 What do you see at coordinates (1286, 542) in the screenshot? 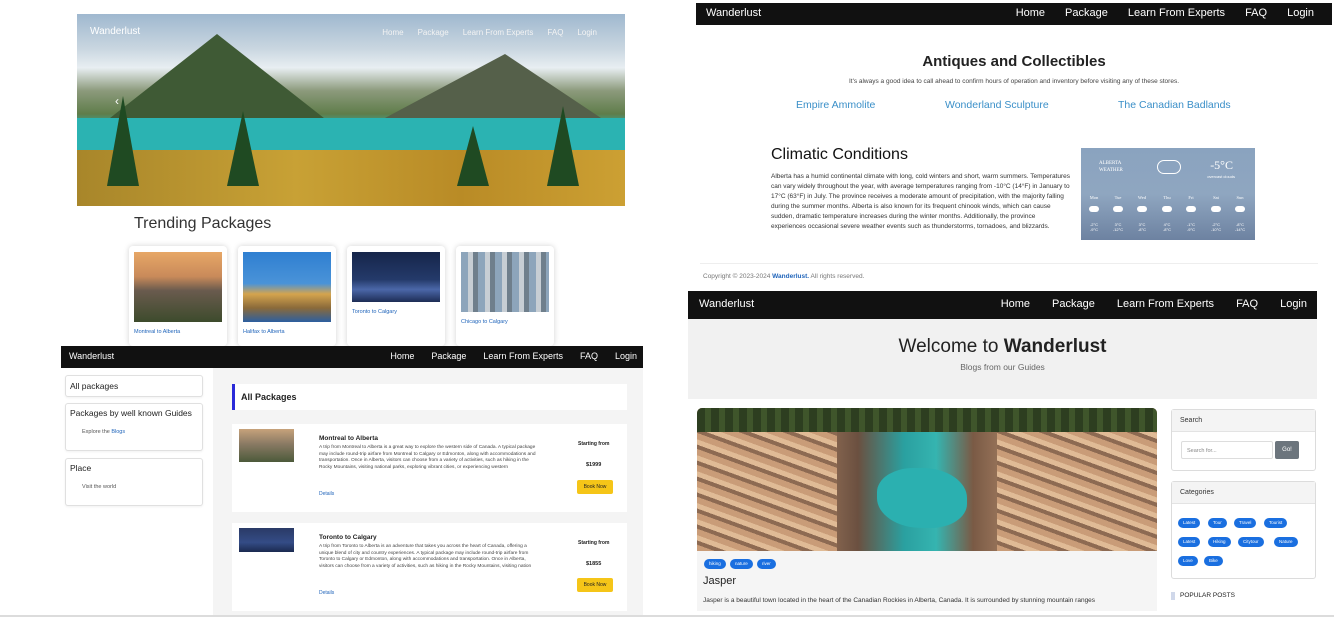
I see `category-tag: Nature` at bounding box center [1286, 542].